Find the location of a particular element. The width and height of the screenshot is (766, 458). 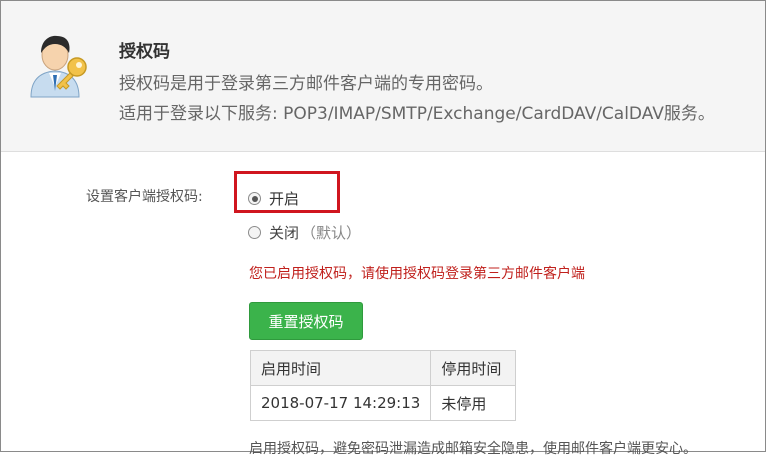

table-header-row: 启用时间 停用时间 is located at coordinates (383, 368).